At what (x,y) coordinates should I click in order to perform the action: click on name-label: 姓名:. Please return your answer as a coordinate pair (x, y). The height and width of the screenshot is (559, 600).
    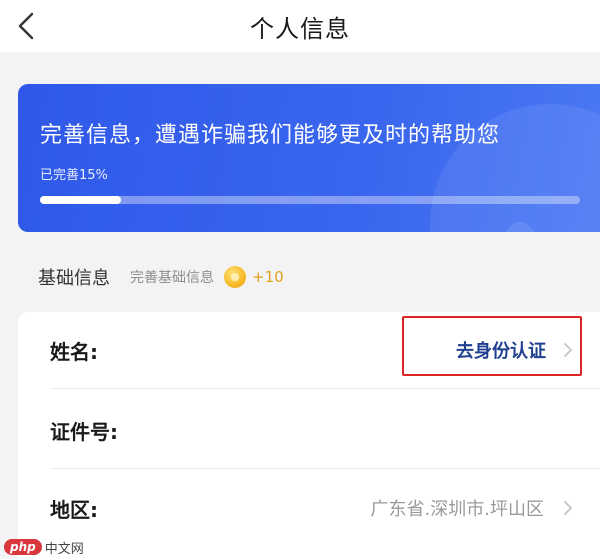
    Looking at the image, I should click on (74, 351).